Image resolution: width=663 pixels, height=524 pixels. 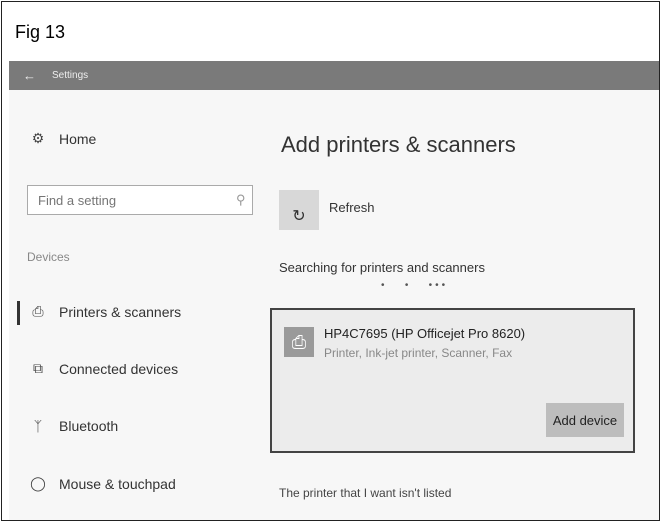 I want to click on active-item-indicator, so click(x=18, y=313).